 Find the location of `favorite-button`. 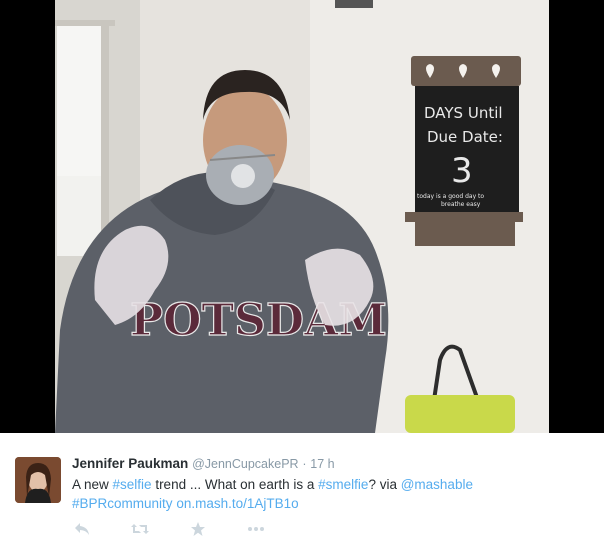

favorite-button is located at coordinates (198, 529).